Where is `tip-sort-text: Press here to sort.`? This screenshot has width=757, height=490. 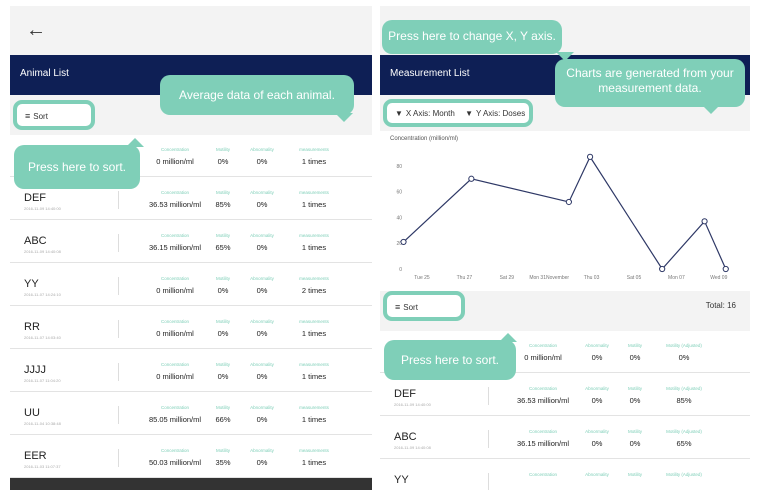
tip-sort-text: Press here to sort. is located at coordinates (77, 167).